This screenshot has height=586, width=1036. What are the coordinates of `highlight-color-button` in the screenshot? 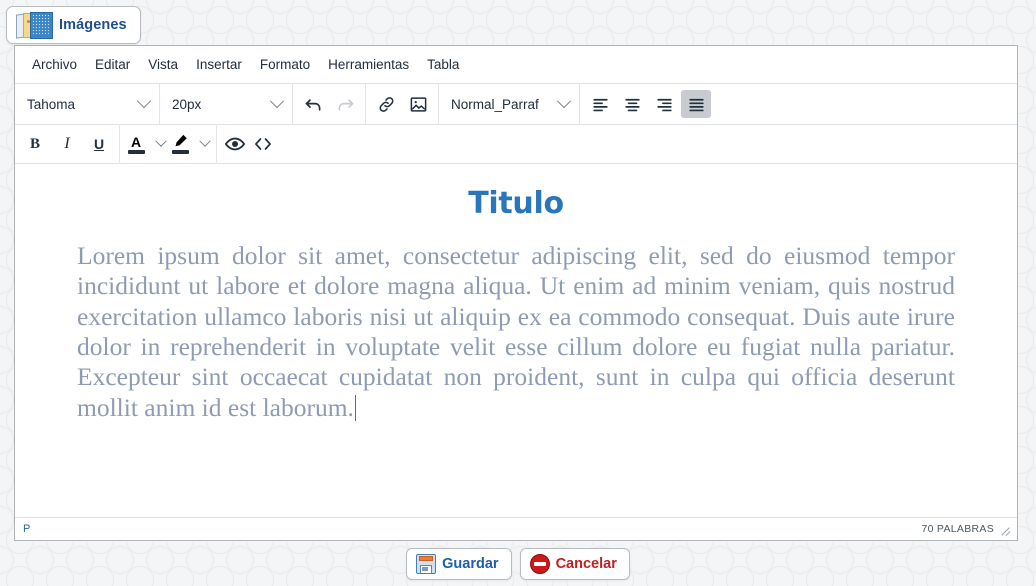 It's located at (180, 144).